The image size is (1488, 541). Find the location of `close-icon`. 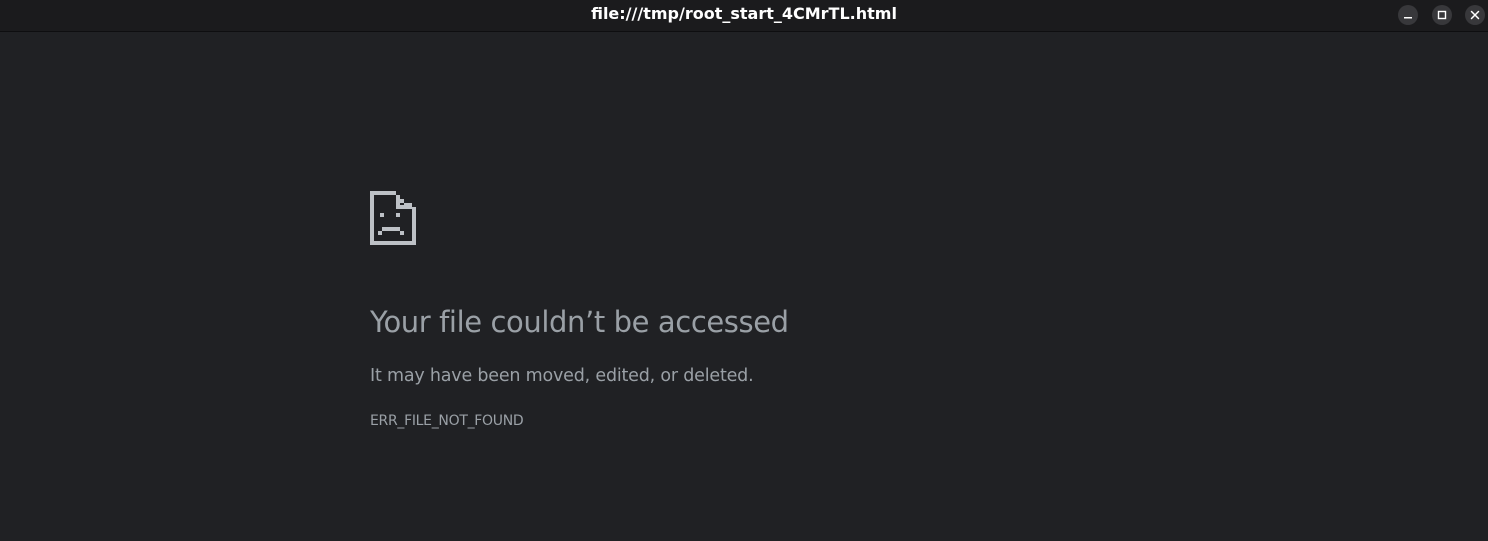

close-icon is located at coordinates (1475, 15).